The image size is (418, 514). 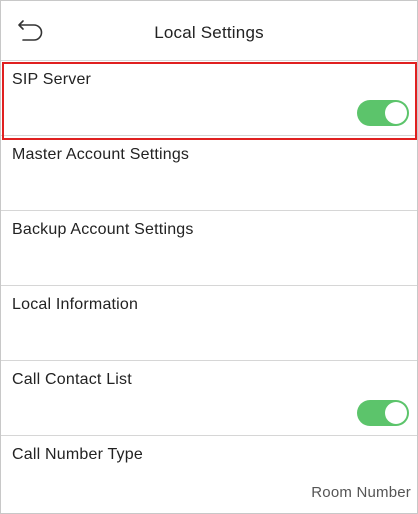 I want to click on setting-row-local-information: Local Information, so click(x=209, y=323).